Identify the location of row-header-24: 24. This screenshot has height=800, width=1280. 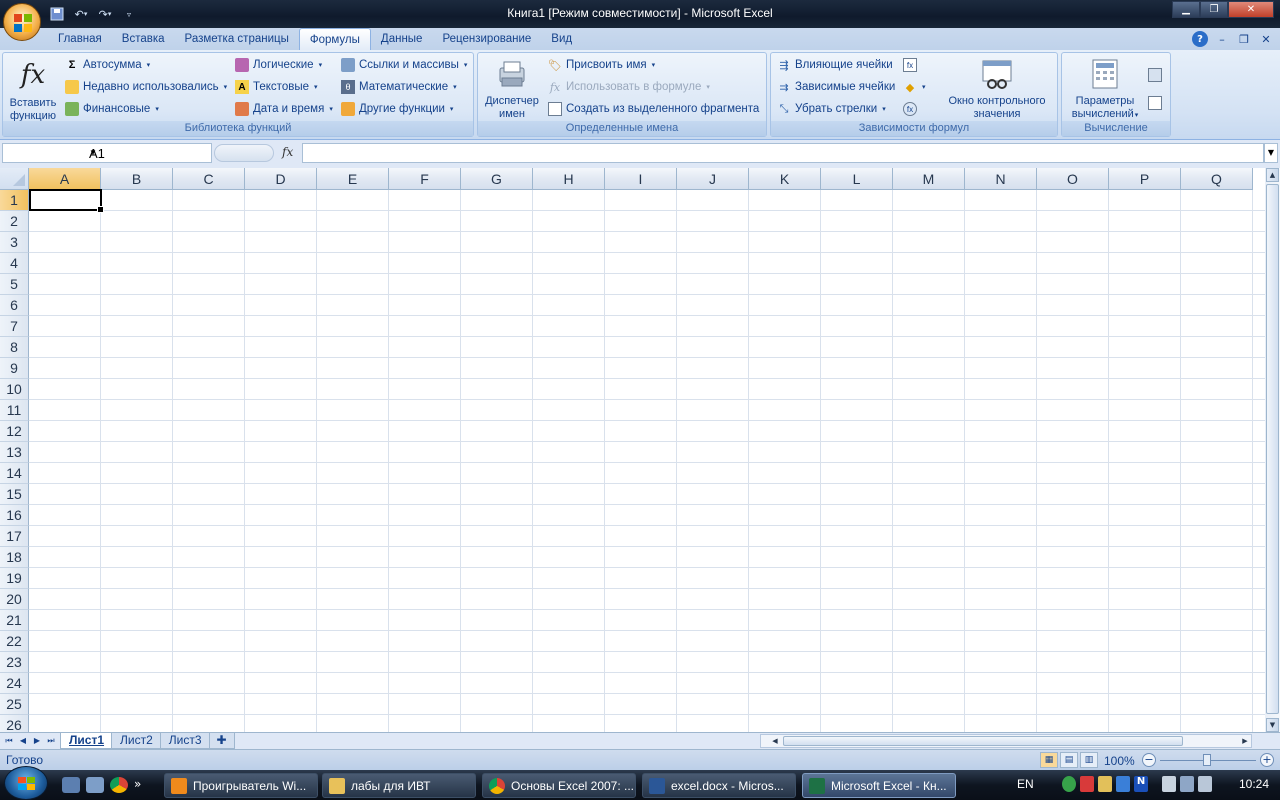
(14, 683).